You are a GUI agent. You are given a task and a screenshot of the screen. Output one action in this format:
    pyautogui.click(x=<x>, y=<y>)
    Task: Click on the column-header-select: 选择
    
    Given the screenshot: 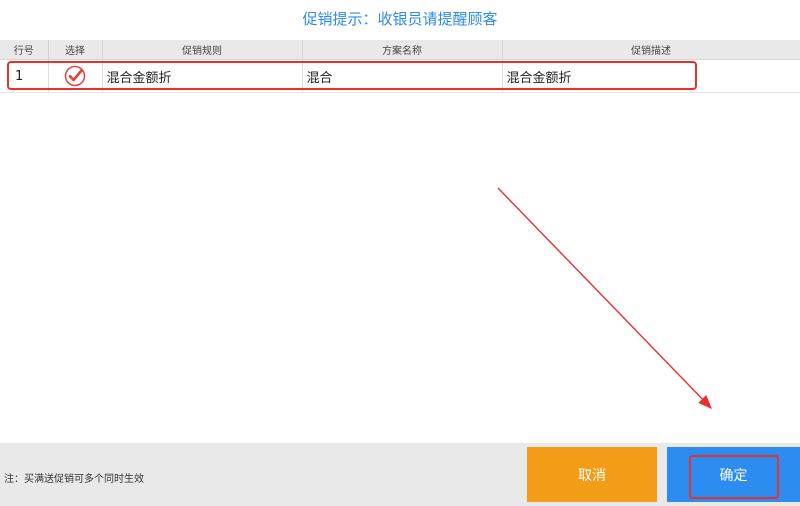 What is the action you would take?
    pyautogui.click(x=75, y=50)
    